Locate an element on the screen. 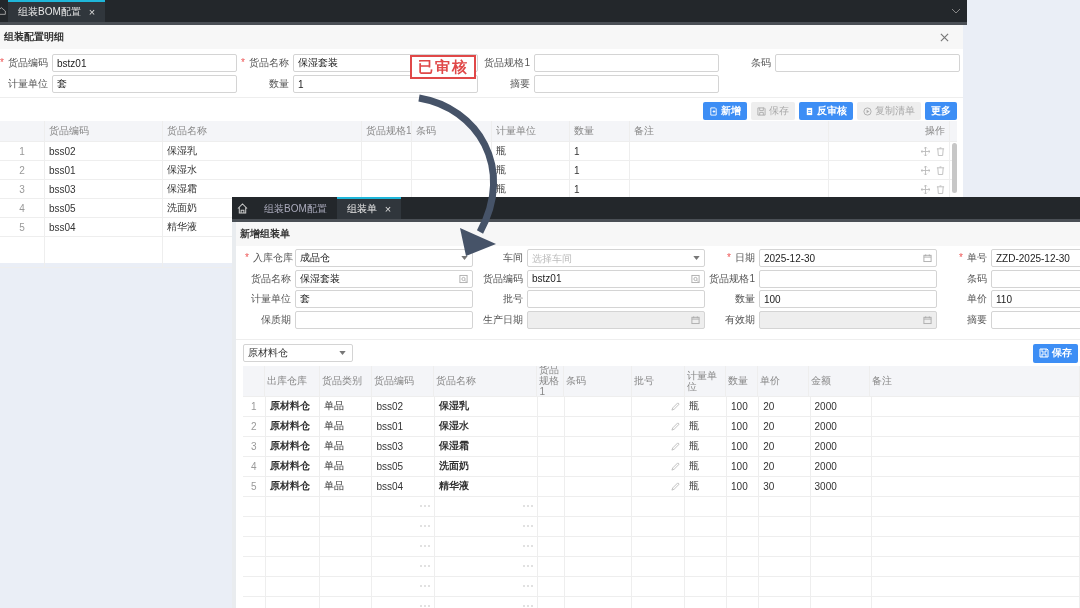 The height and width of the screenshot is (608, 1080). add-document-icon is located at coordinates (713, 111).